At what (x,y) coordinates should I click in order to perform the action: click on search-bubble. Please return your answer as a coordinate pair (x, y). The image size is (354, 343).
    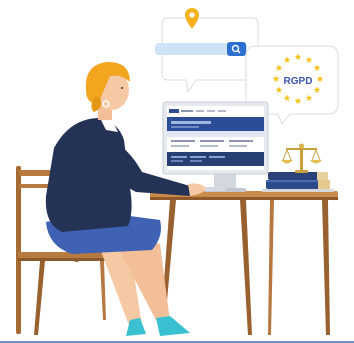
    Looking at the image, I should click on (207, 51).